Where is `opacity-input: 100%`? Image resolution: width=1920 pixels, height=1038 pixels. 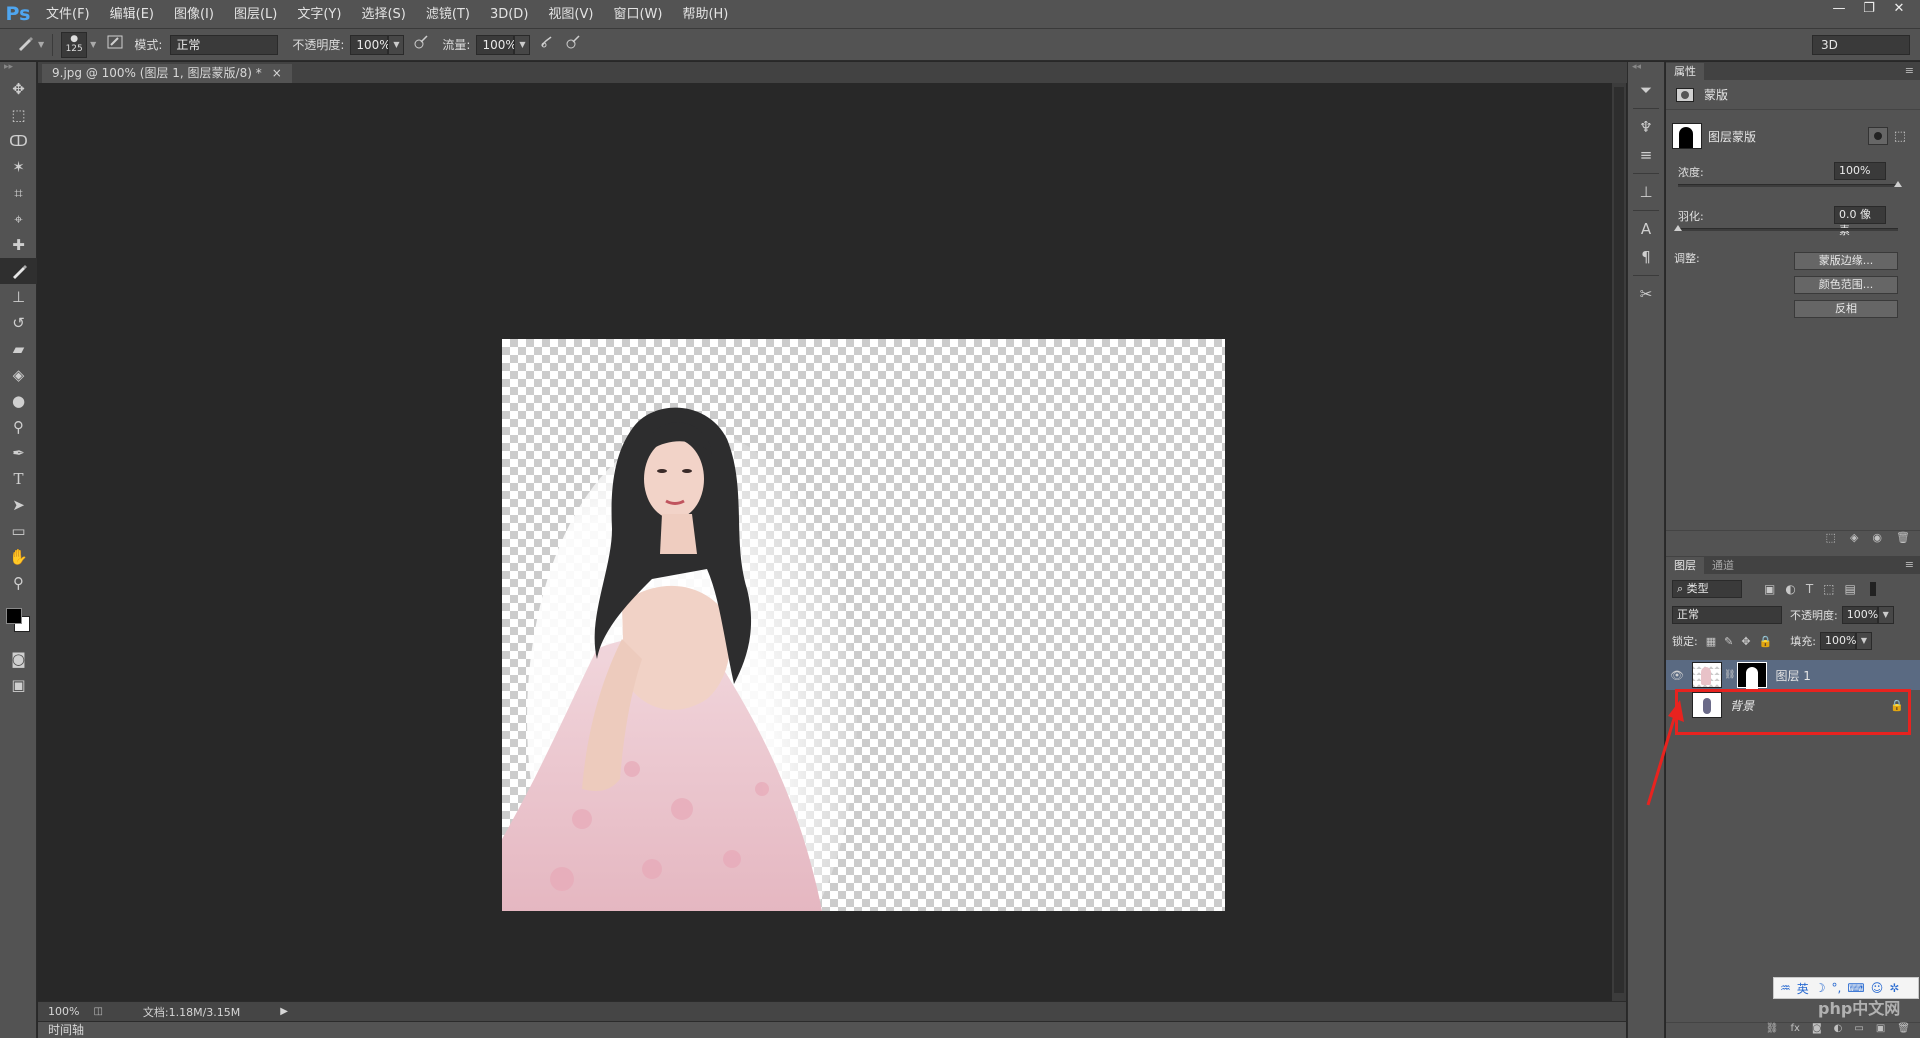 opacity-input: 100% is located at coordinates (370, 44).